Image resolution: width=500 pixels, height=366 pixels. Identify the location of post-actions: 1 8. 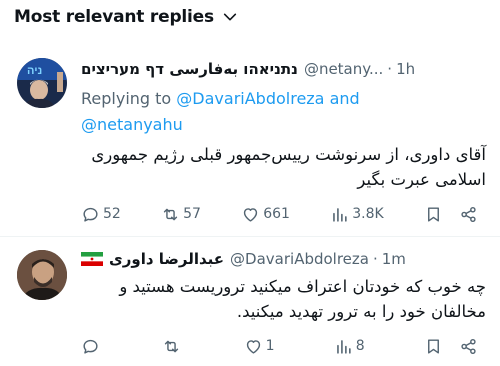
(279, 346).